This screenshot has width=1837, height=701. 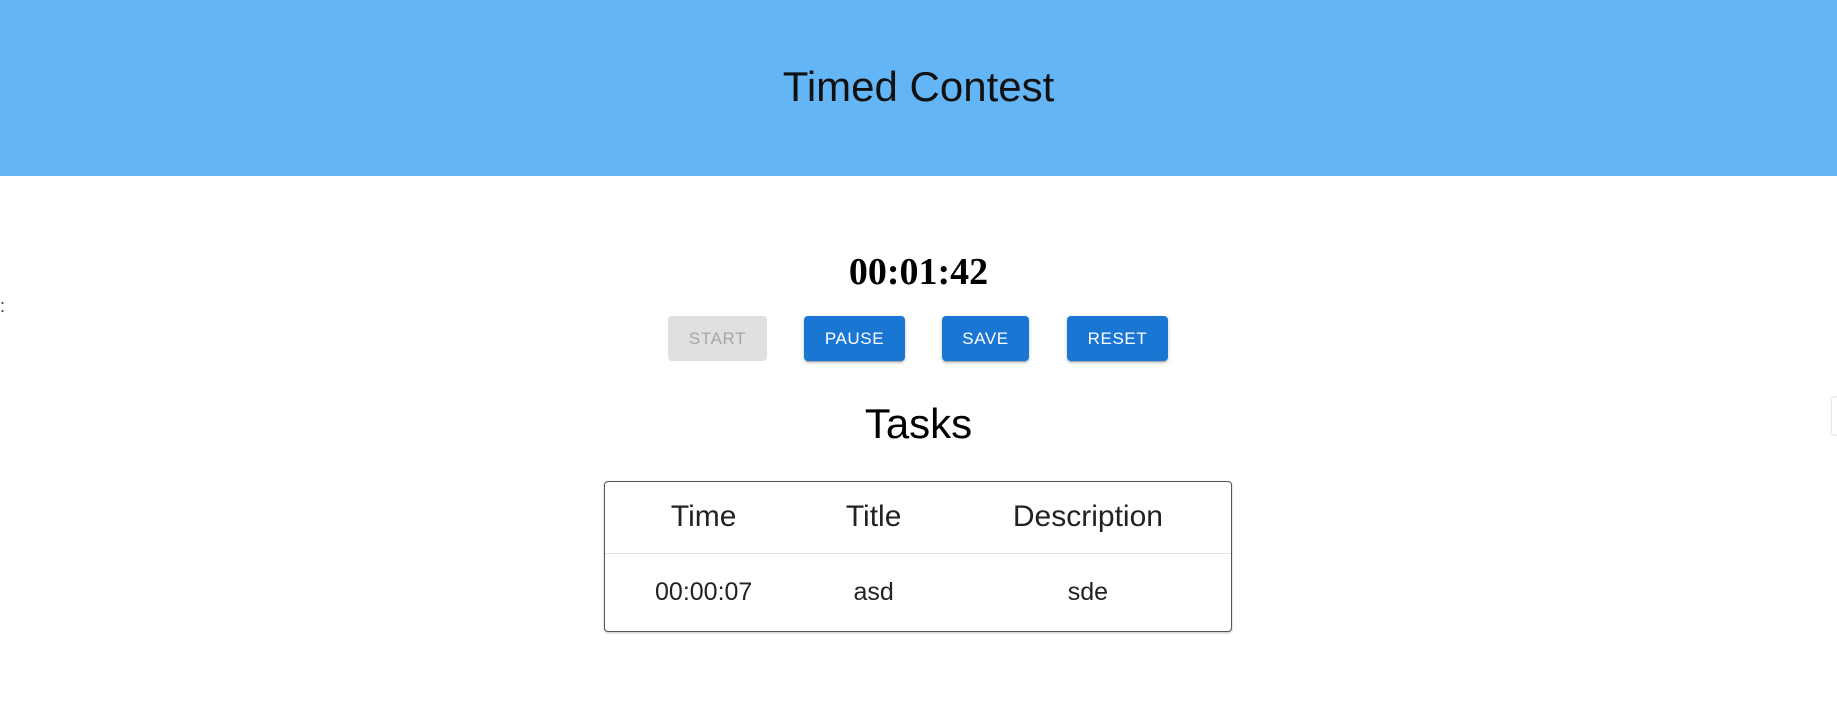 I want to click on start-button: START, so click(x=717, y=338).